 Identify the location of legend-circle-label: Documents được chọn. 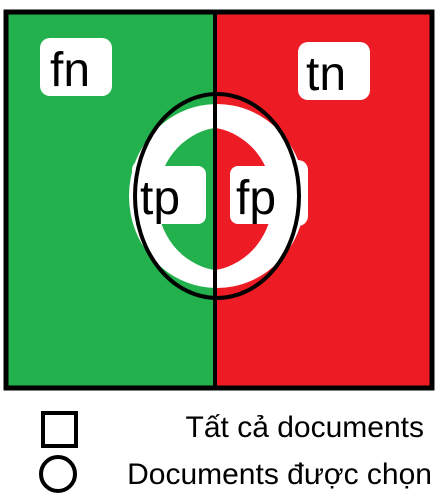
(279, 474).